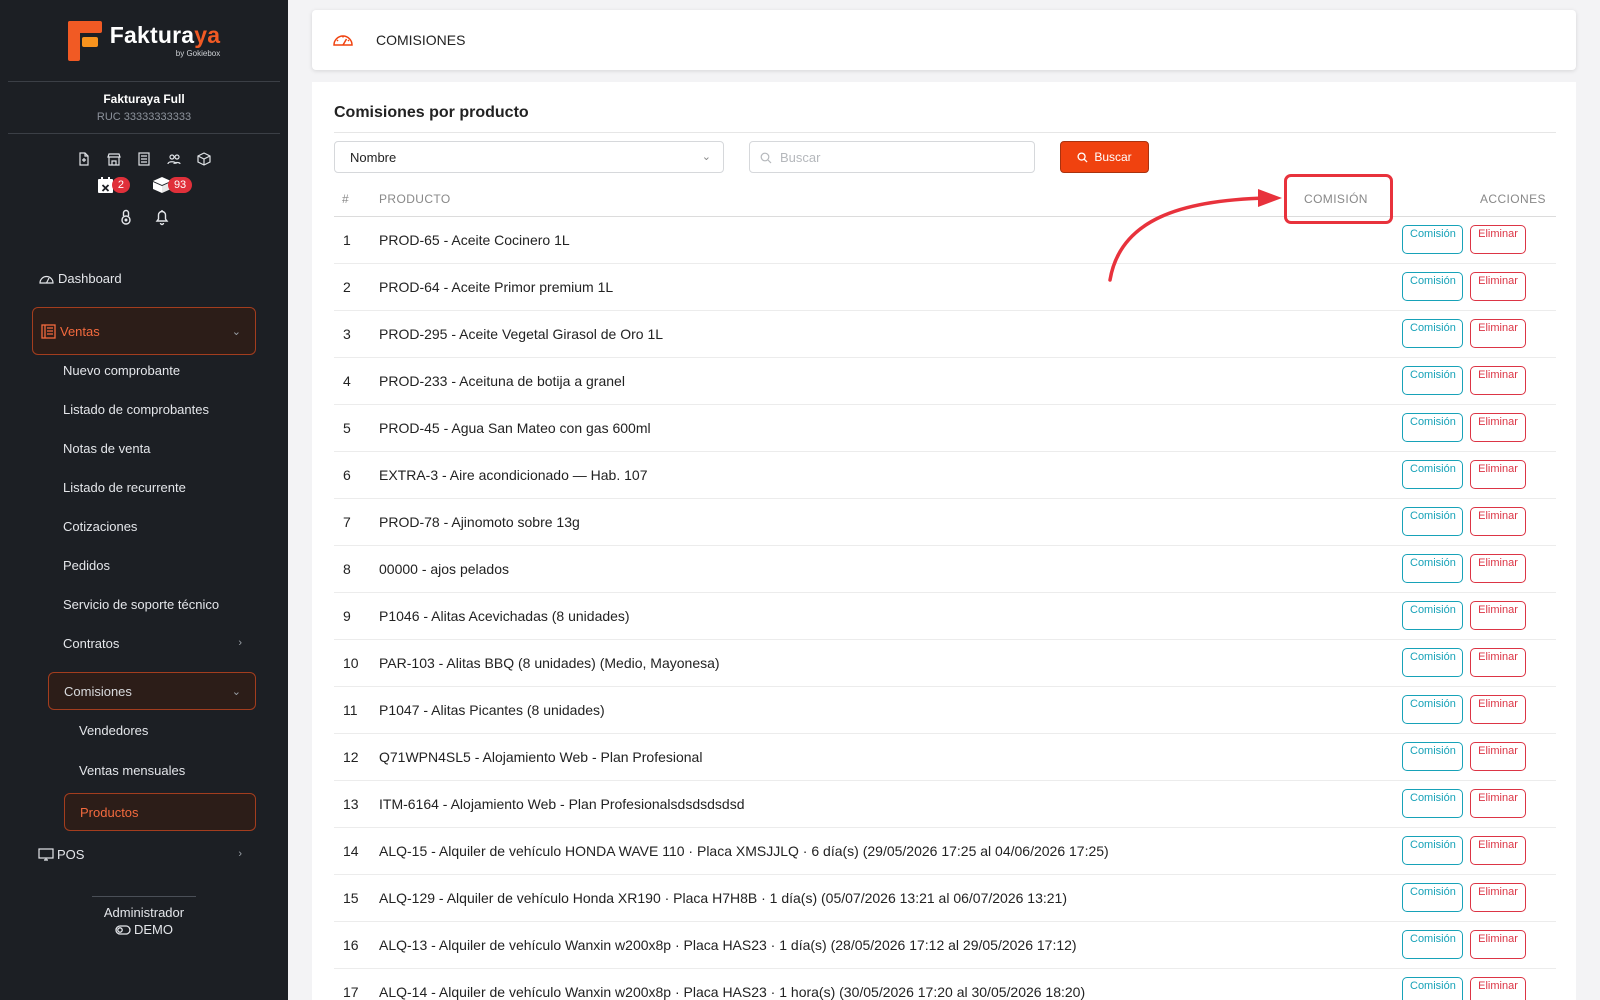 The image size is (1600, 1000). Describe the element at coordinates (351, 945) in the screenshot. I see `row-number: 16` at that location.